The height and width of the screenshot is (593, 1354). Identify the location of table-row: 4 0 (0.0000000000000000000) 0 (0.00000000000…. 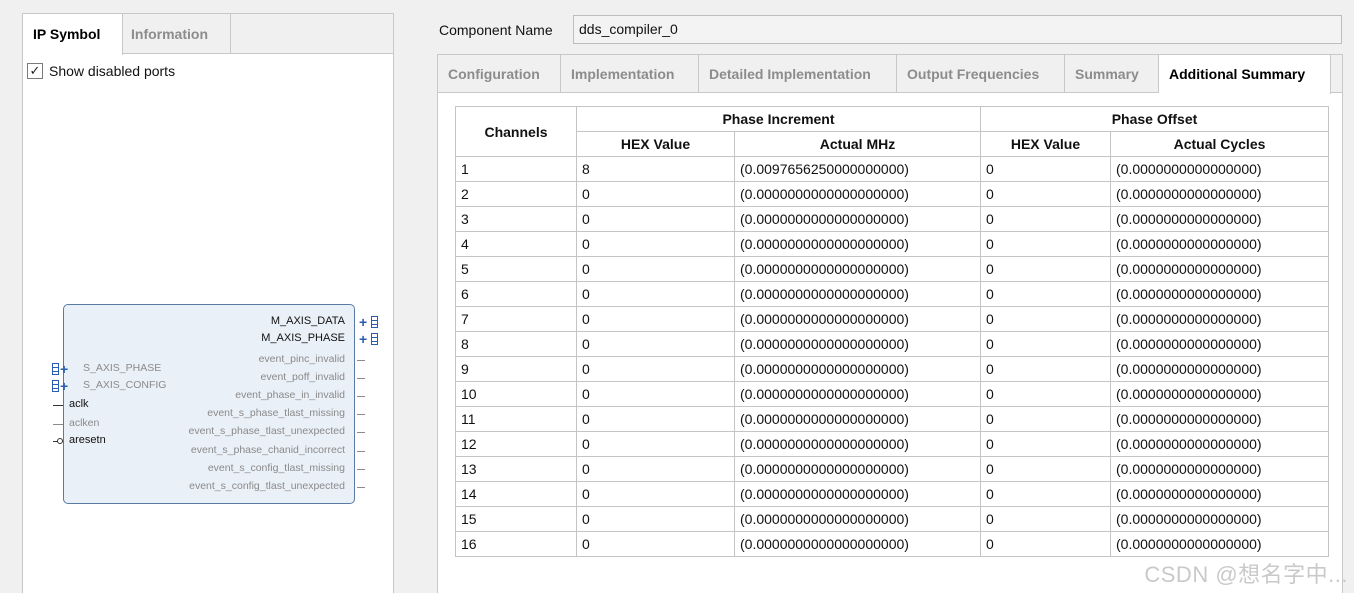
(892, 244).